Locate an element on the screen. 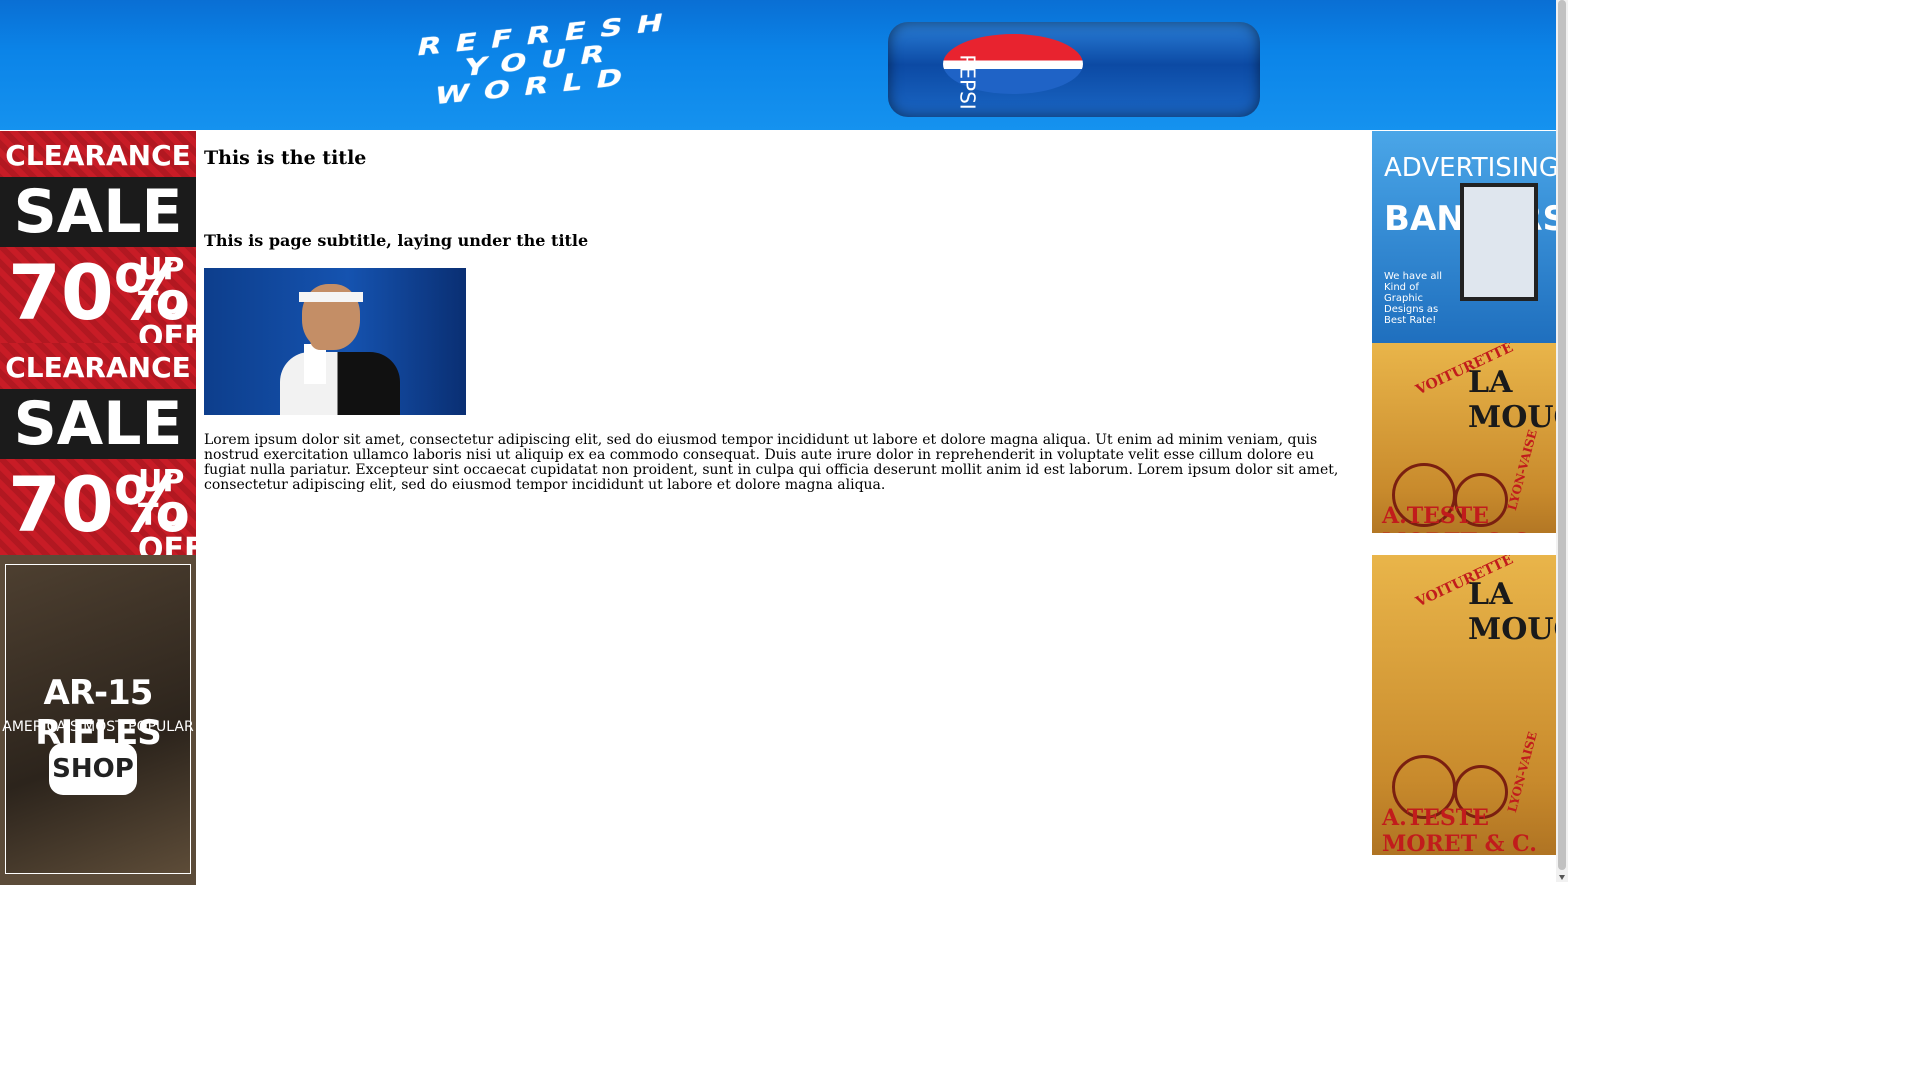 Image resolution: width=1920 pixels, height=1080 pixels. photo-arm is located at coordinates (315, 364).